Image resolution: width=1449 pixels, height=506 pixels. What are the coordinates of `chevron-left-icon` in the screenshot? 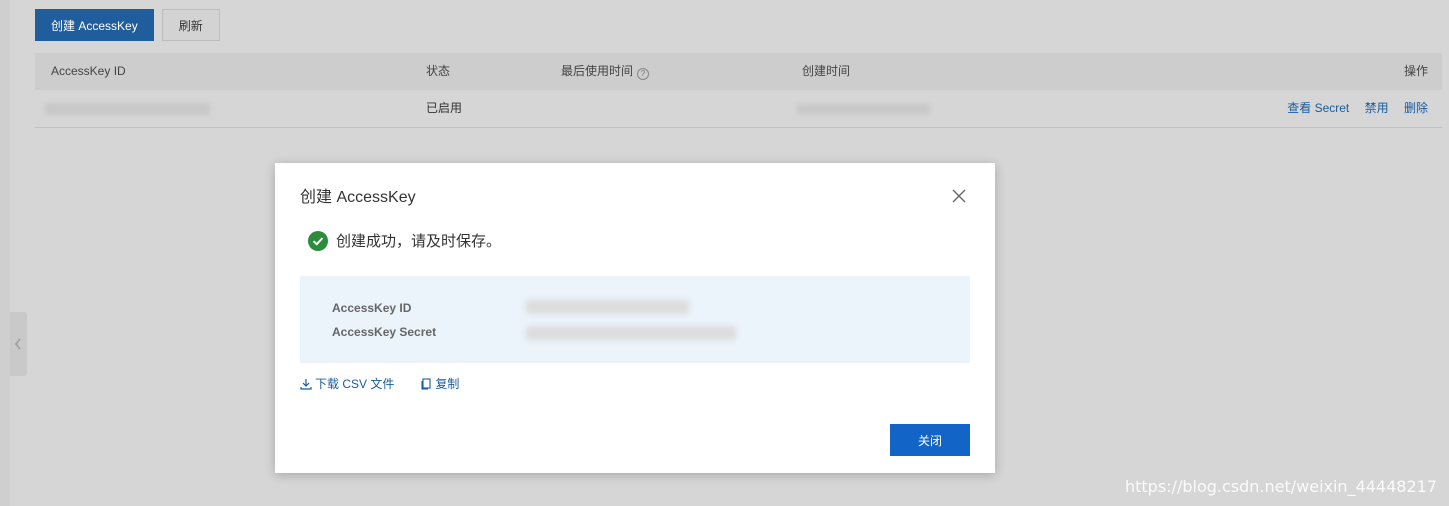 It's located at (18, 344).